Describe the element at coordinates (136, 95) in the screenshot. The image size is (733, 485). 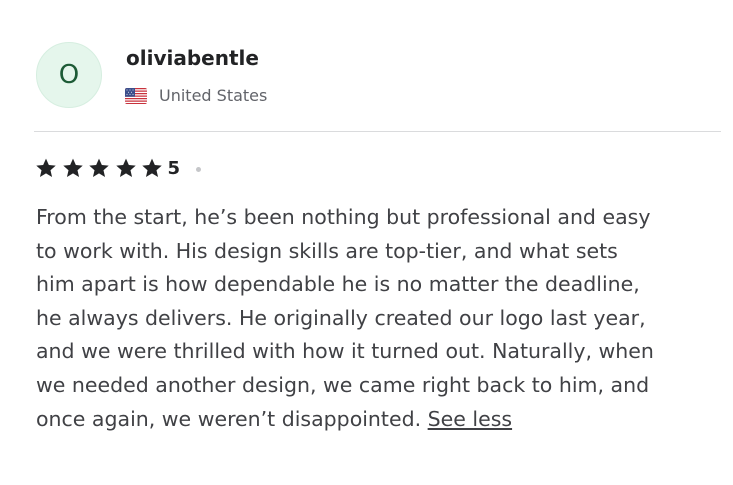
I see `us-flag-icon` at that location.